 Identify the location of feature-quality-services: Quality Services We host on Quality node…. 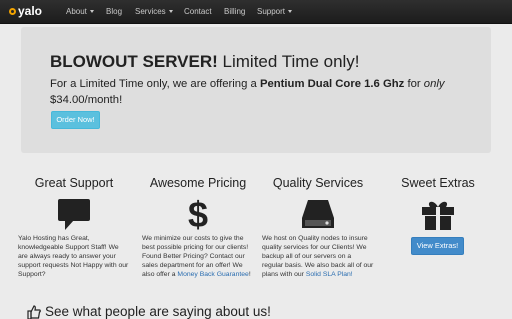
(318, 227).